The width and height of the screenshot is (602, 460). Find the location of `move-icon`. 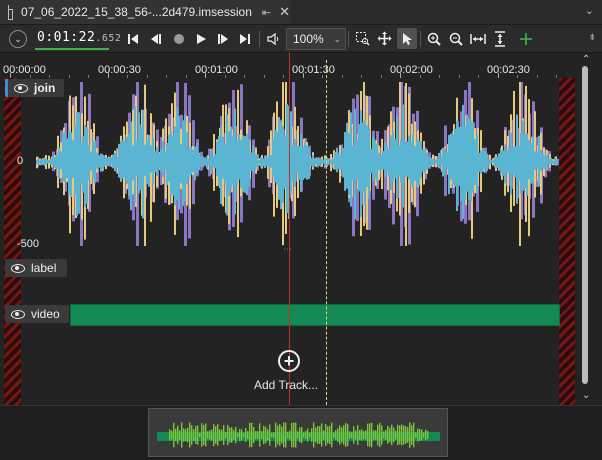

move-icon is located at coordinates (384, 38).